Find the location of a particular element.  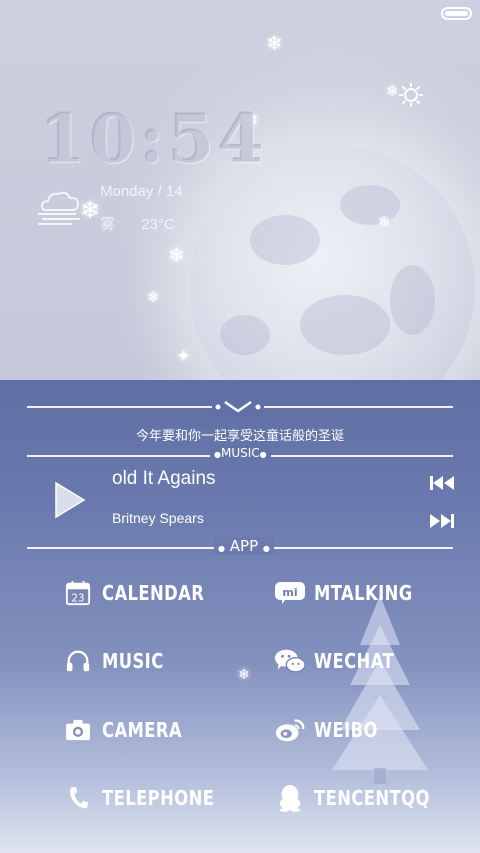

app-label: CAMERA is located at coordinates (142, 730).